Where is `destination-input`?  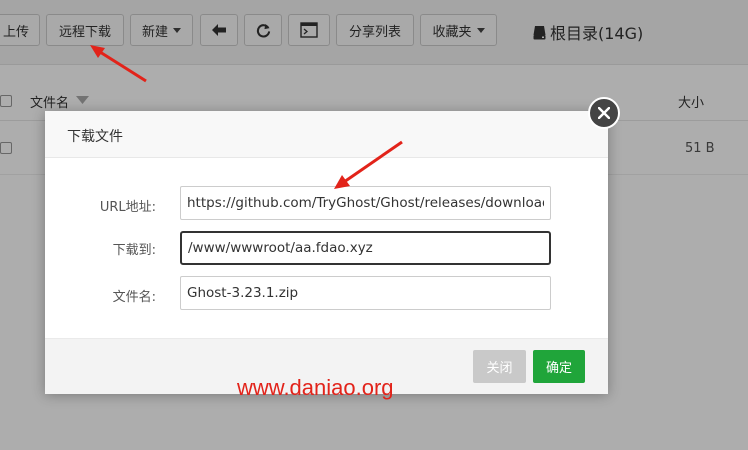
destination-input is located at coordinates (365, 248).